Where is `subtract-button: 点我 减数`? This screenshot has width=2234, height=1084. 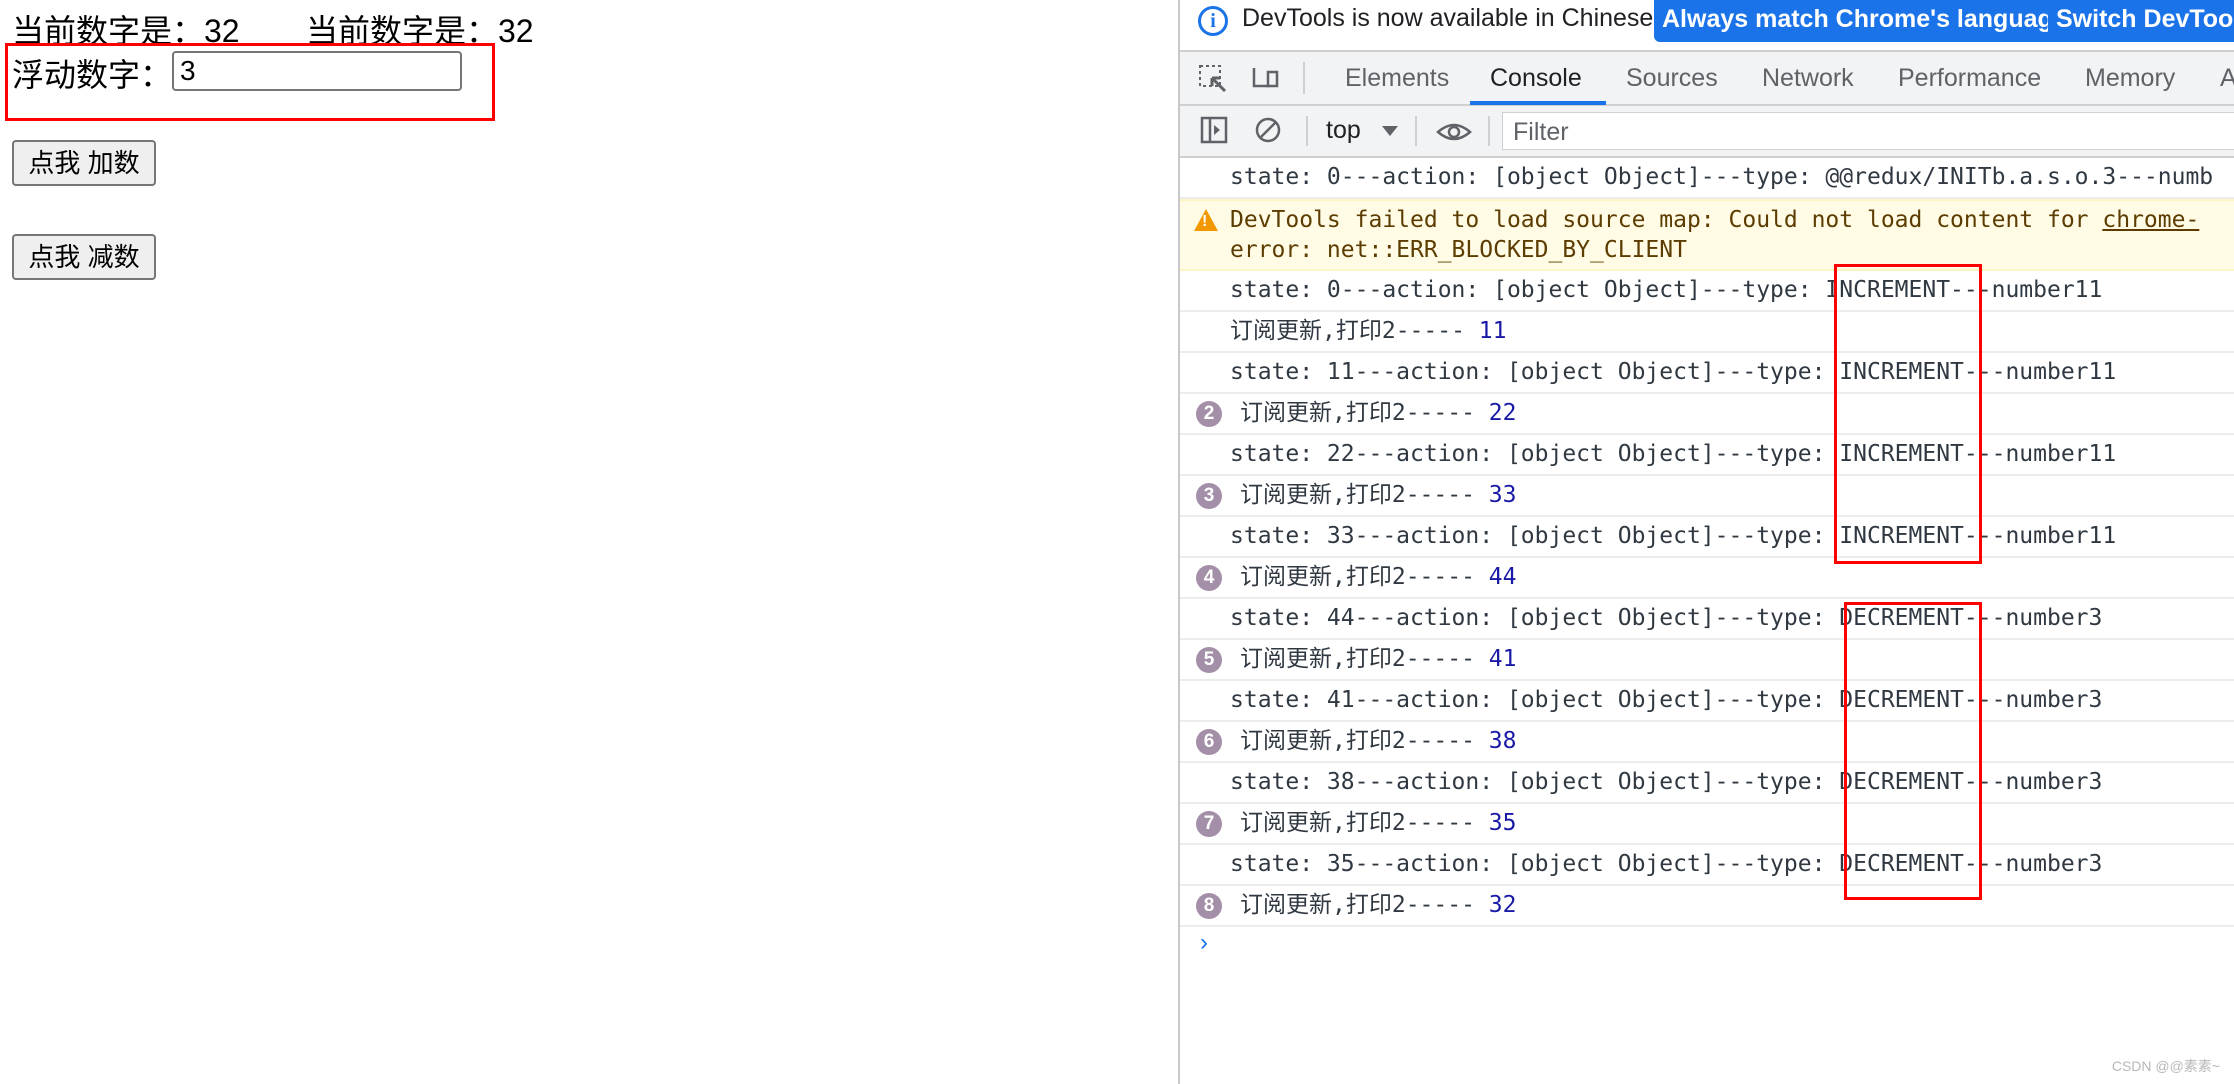 subtract-button: 点我 减数 is located at coordinates (84, 257).